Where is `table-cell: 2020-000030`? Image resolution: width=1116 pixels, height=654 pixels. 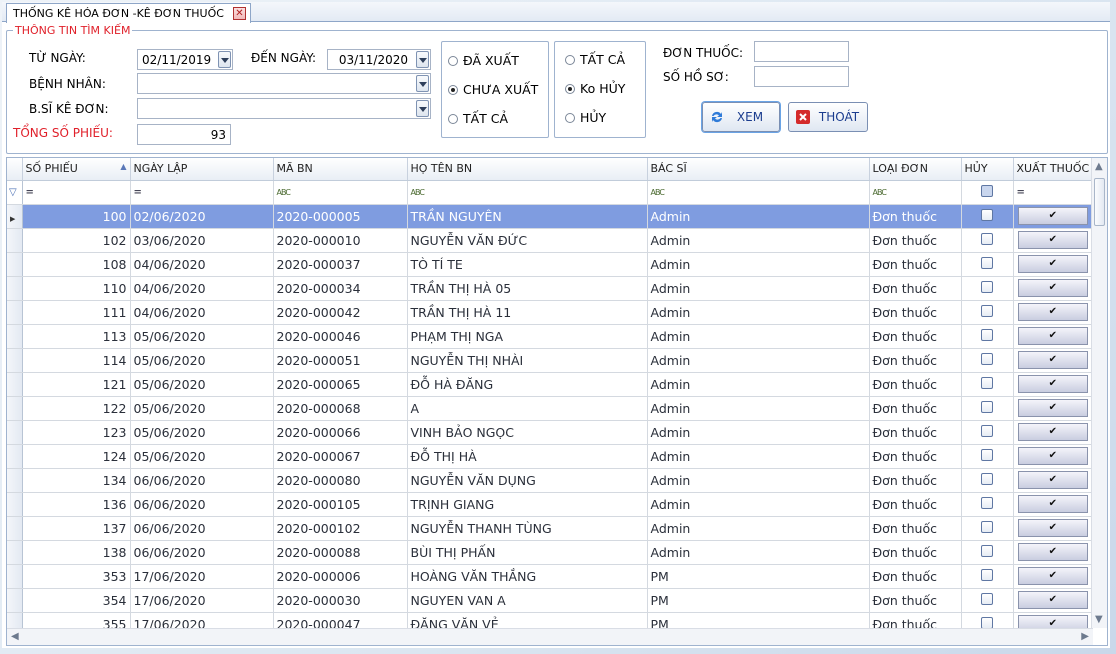
table-cell: 2020-000030 is located at coordinates (340, 600).